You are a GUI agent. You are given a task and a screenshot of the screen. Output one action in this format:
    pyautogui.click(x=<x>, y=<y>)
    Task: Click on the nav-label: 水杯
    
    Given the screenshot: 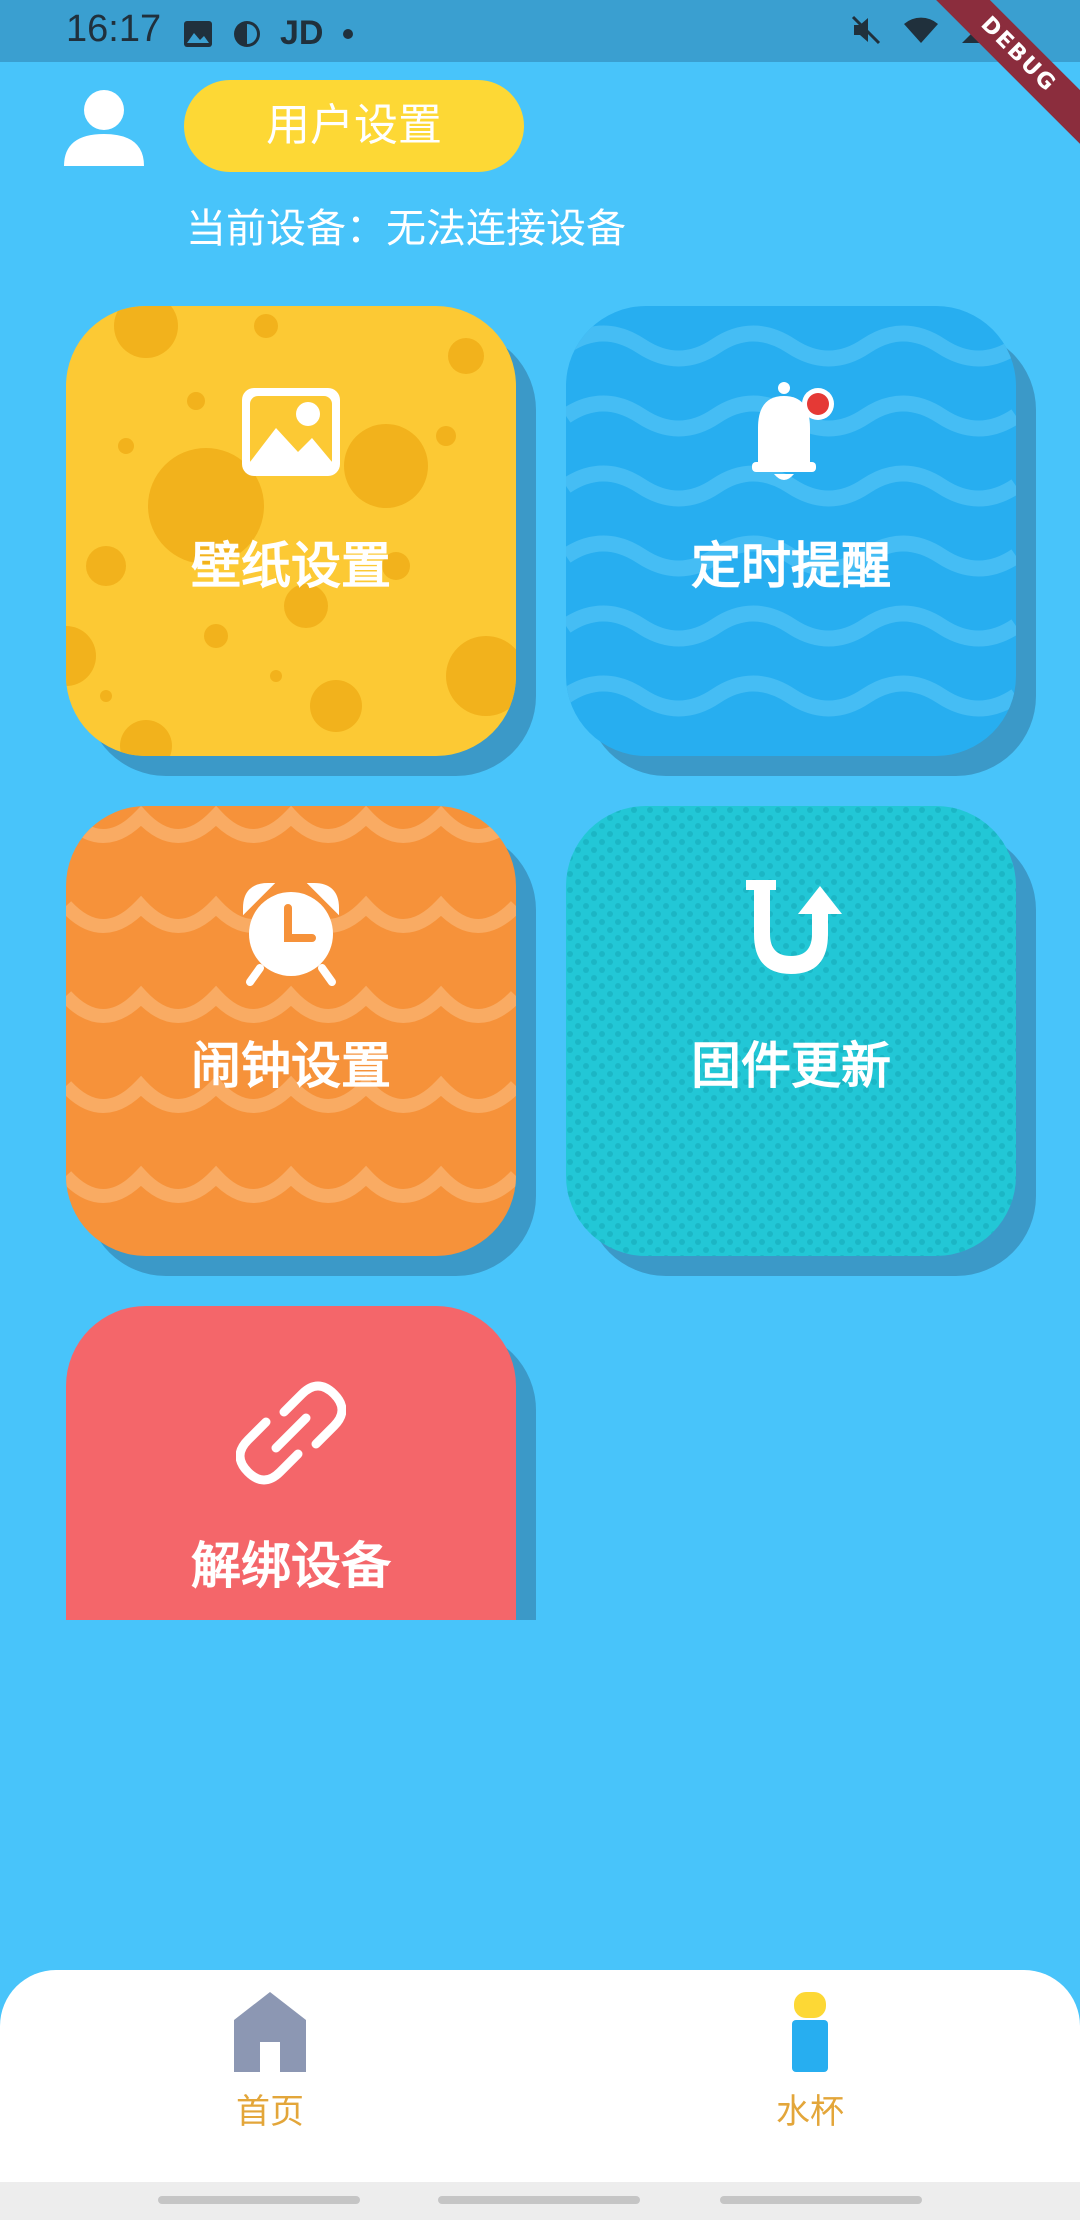 What is the action you would take?
    pyautogui.click(x=810, y=2112)
    